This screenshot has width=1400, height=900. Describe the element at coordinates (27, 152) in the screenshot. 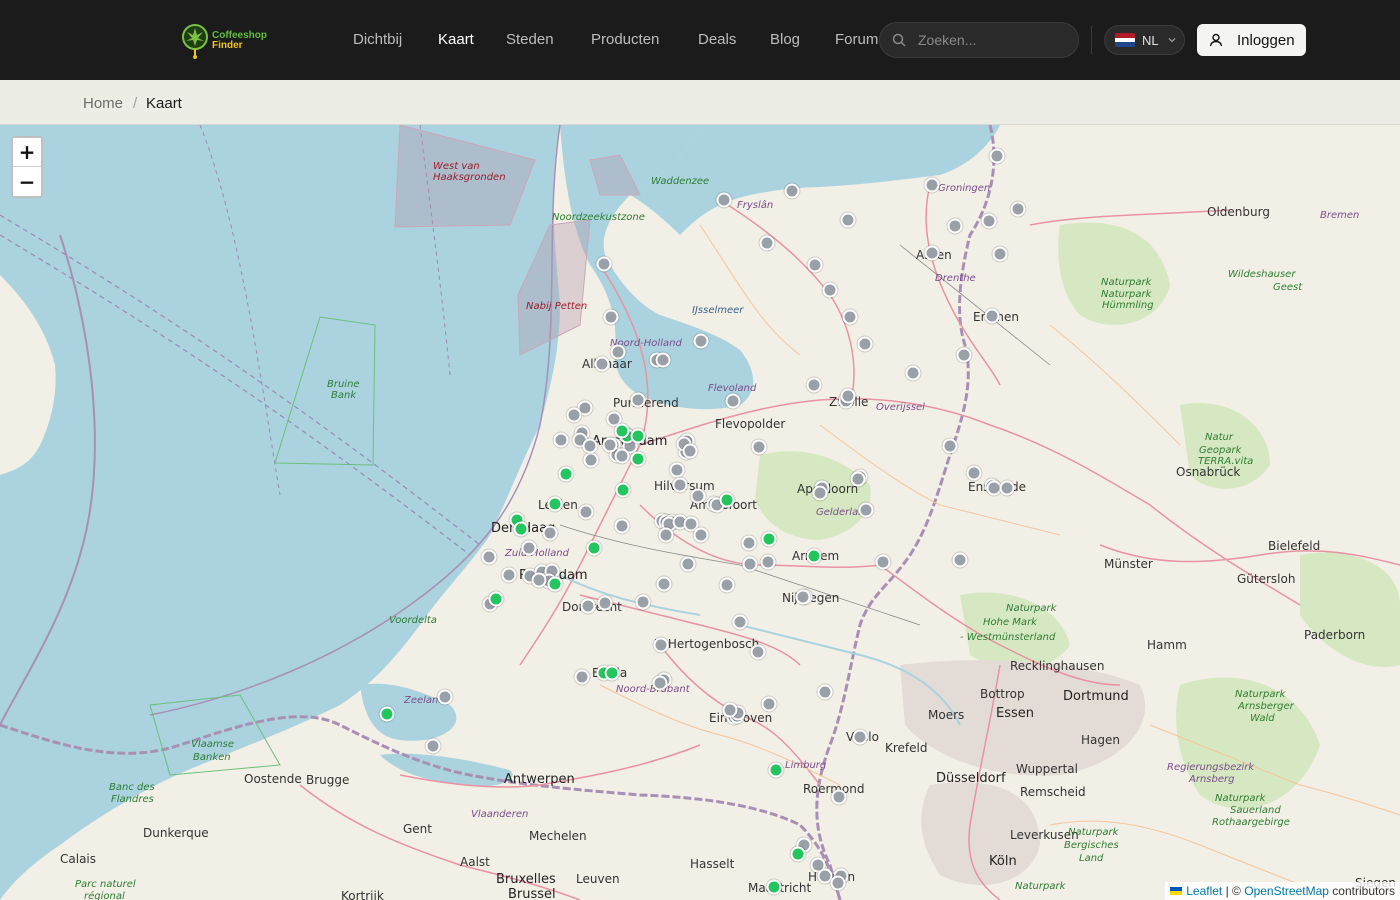

I see `zoom-in-button: +` at that location.